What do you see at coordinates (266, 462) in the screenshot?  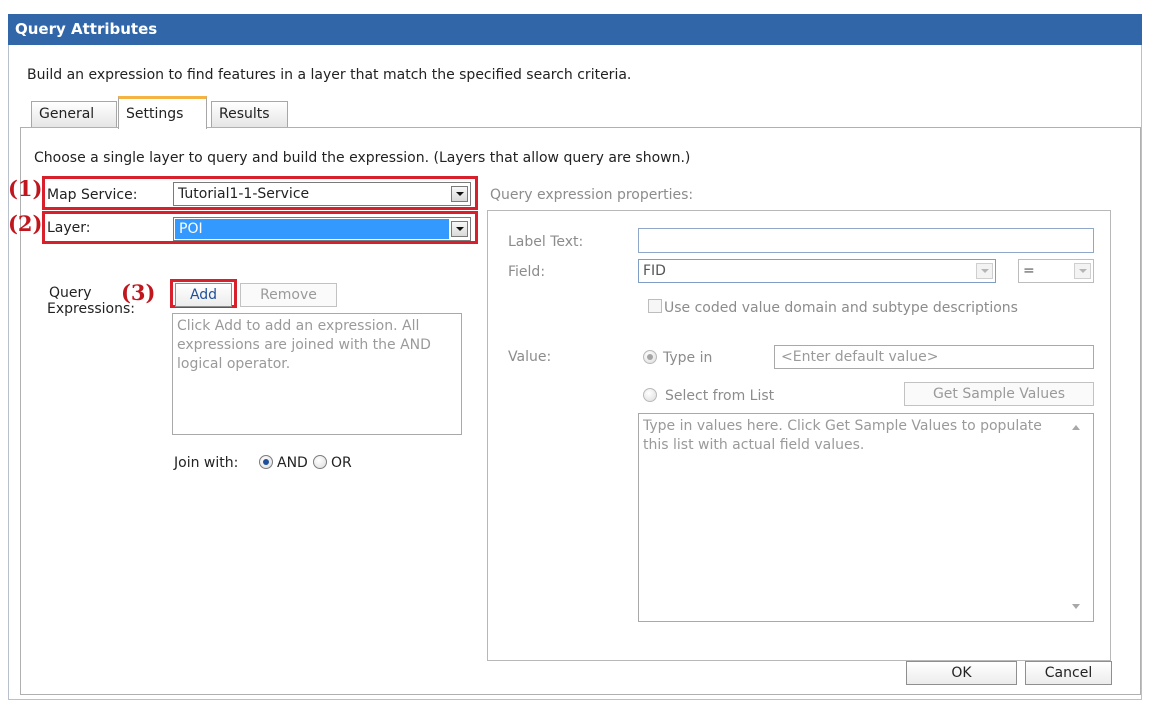 I see `join-and-radio` at bounding box center [266, 462].